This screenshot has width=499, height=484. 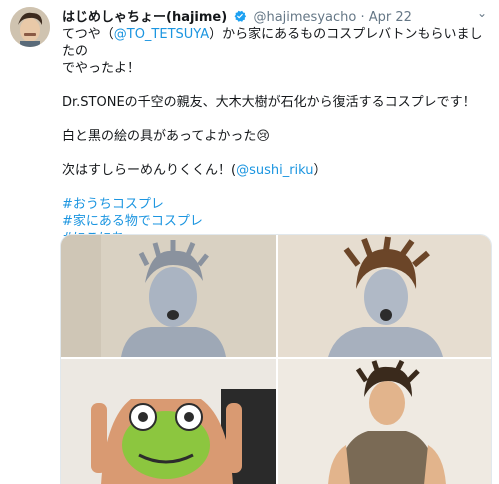 I want to click on tweet-line: でやったよ！, so click(x=101, y=68).